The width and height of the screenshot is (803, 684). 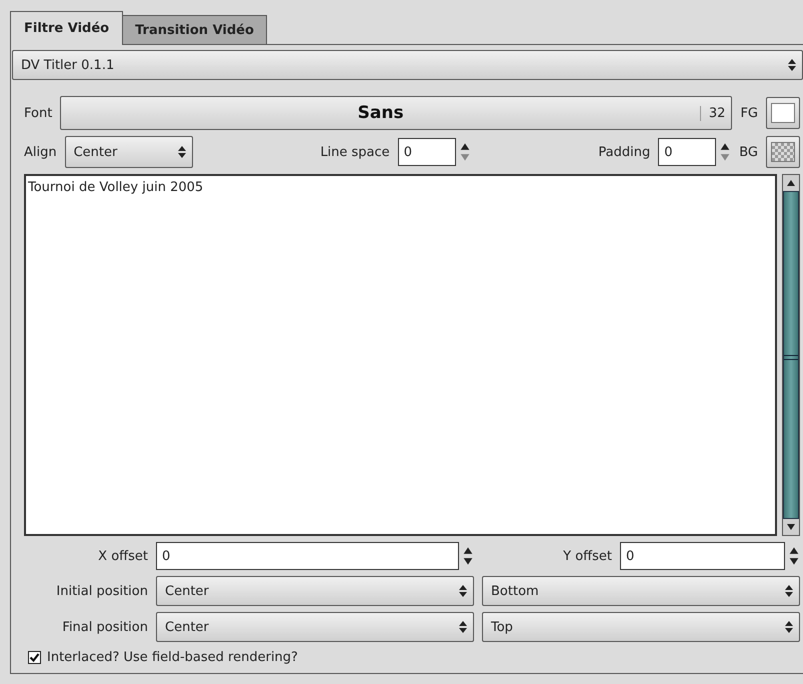 I want to click on x-offset-label: X offset, so click(x=122, y=556).